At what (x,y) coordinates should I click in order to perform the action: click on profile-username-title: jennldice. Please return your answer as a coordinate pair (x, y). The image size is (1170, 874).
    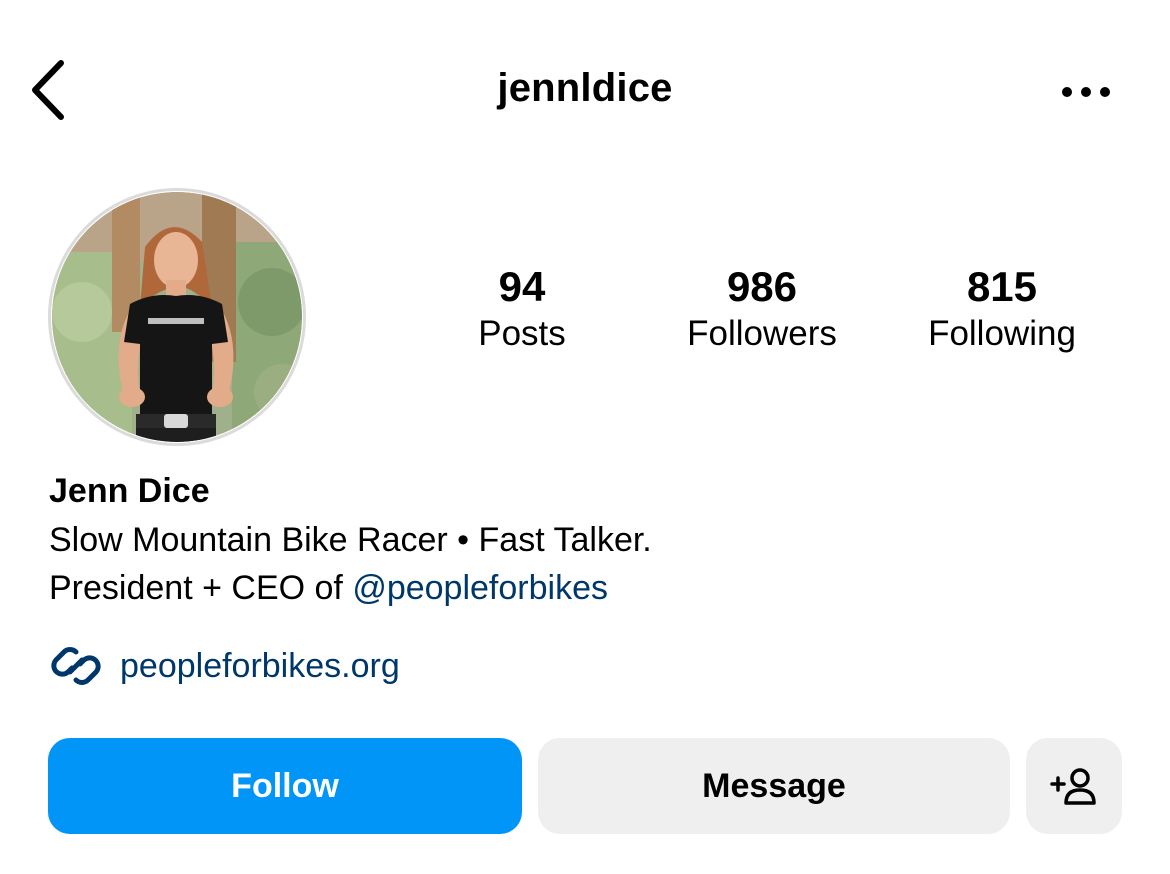
    Looking at the image, I should click on (585, 88).